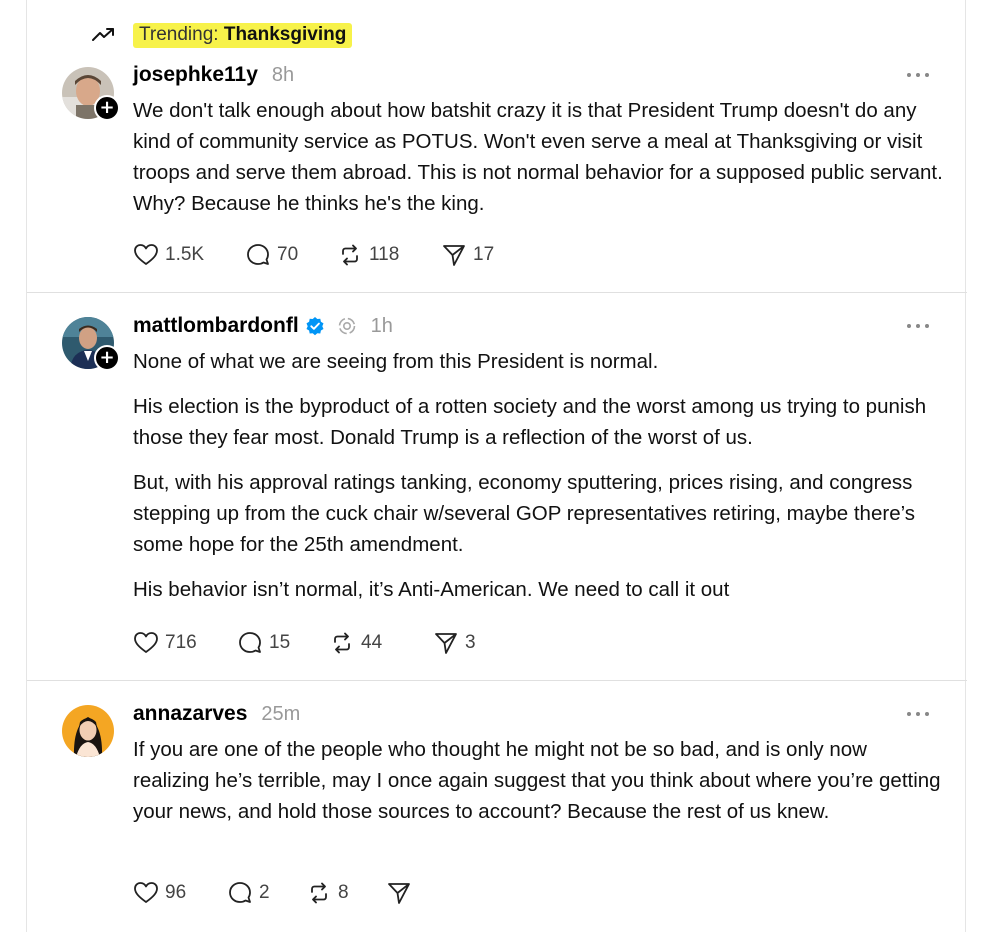 This screenshot has width=1000, height=932. I want to click on trending-up-icon, so click(103, 34).